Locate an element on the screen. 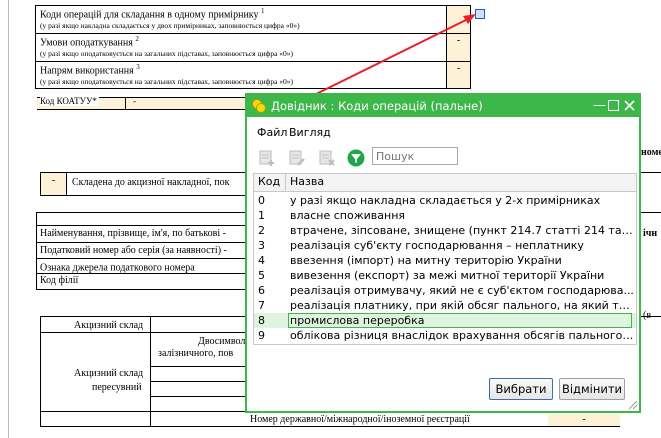 The height and width of the screenshot is (438, 661). delete-record-icon is located at coordinates (327, 158).